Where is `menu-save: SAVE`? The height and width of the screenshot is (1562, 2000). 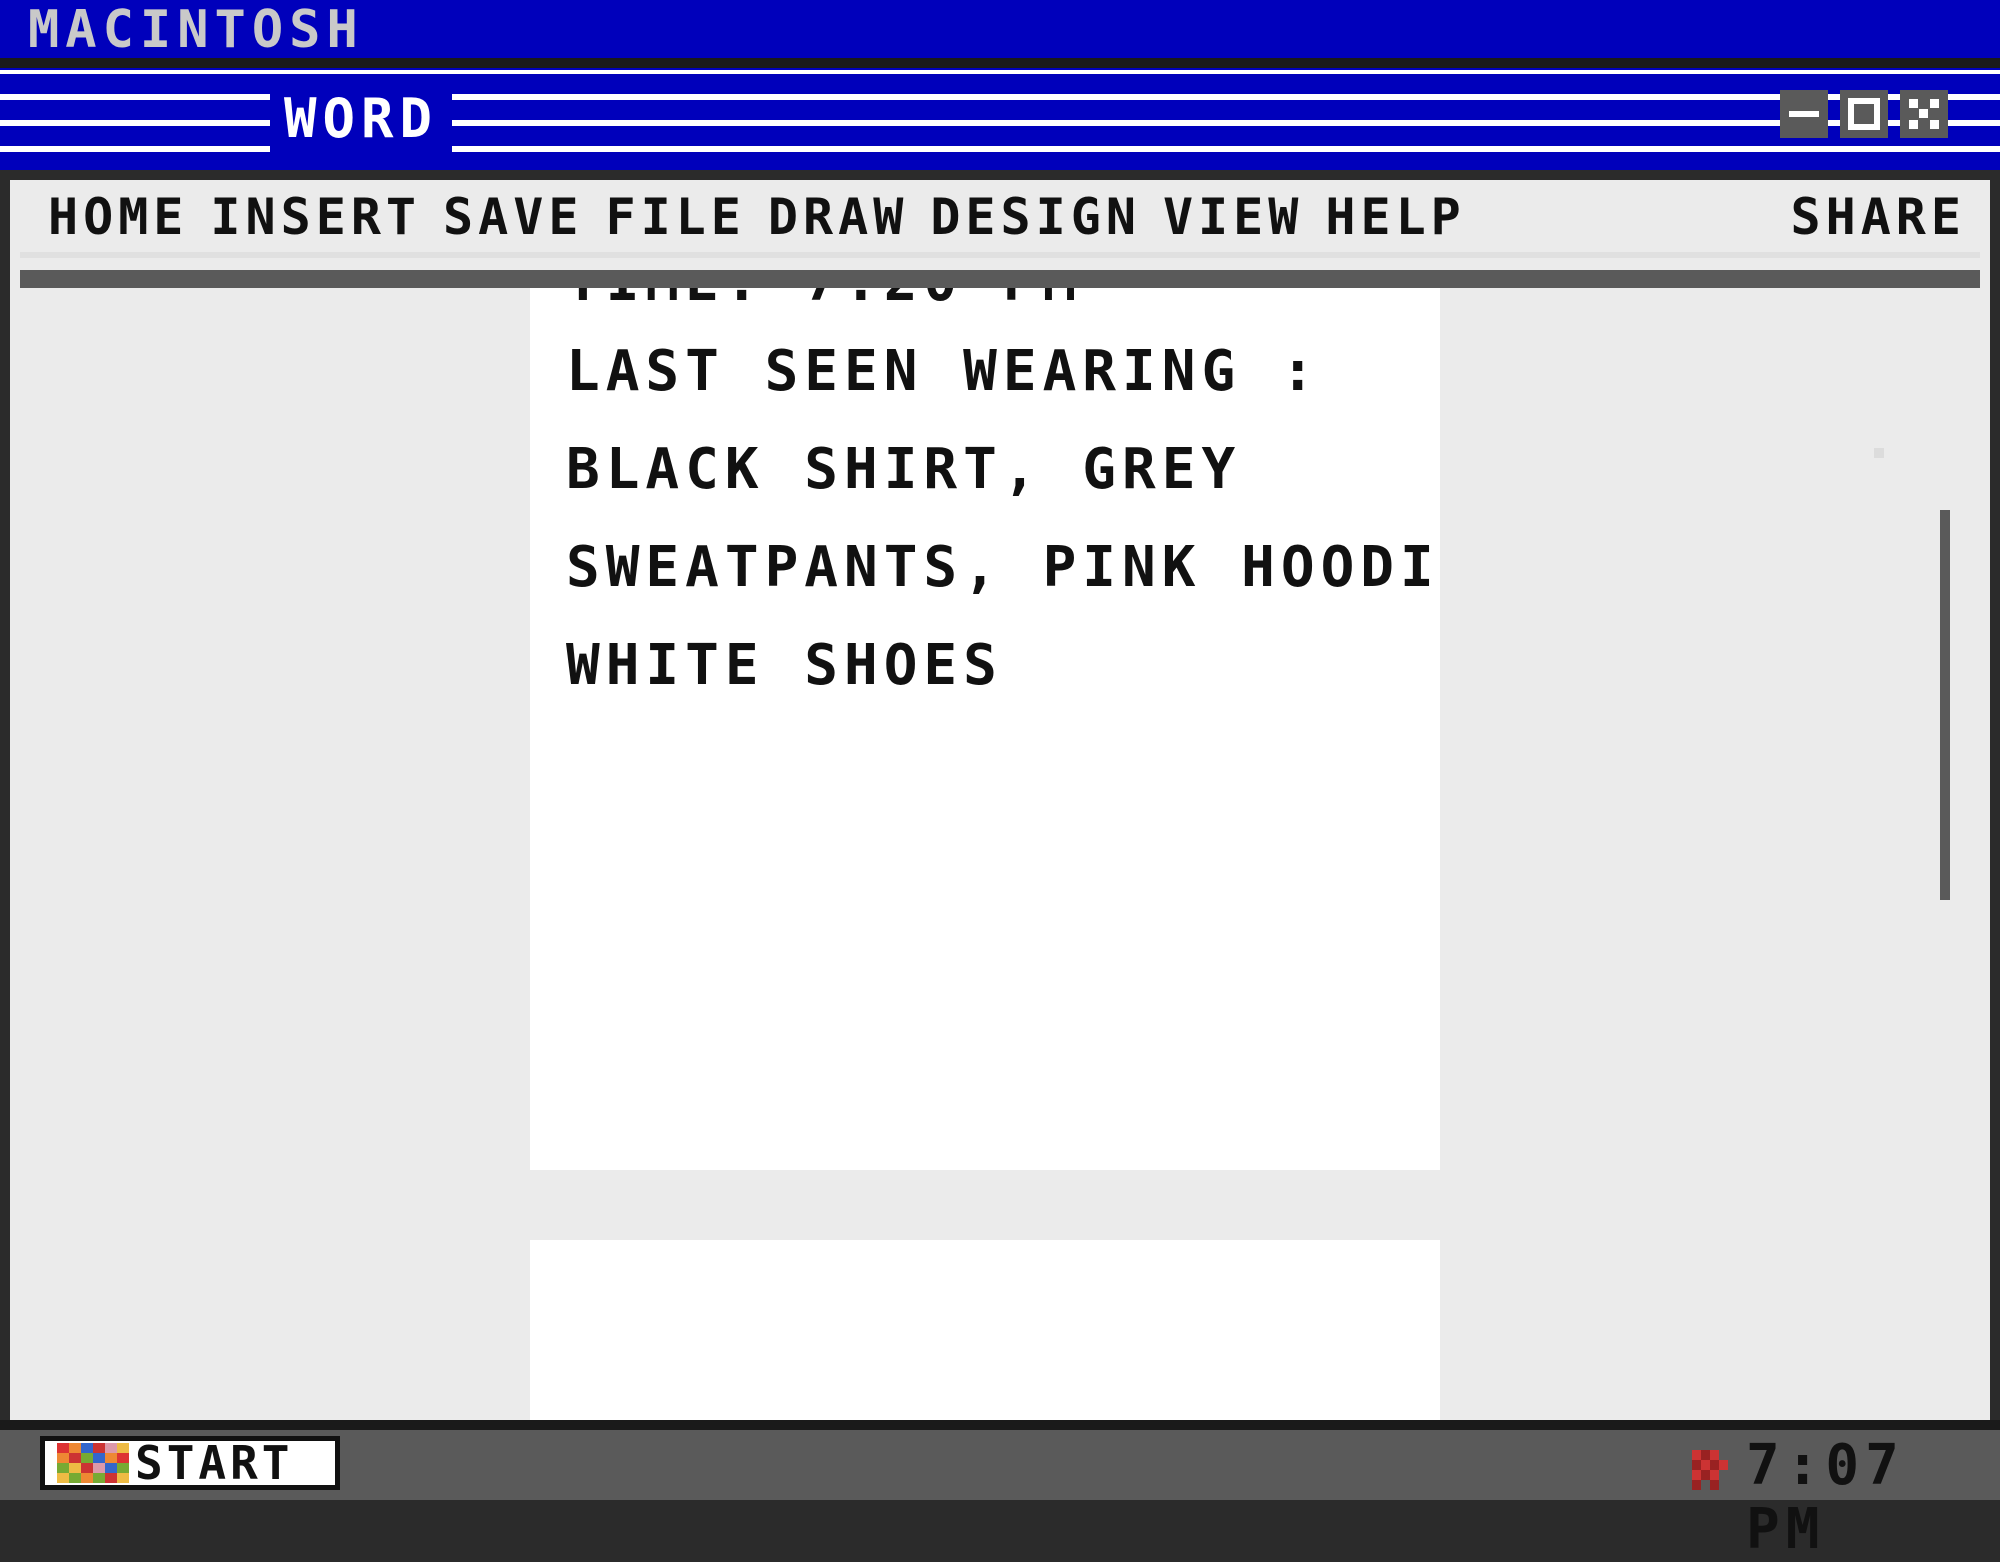 menu-save: SAVE is located at coordinates (513, 217).